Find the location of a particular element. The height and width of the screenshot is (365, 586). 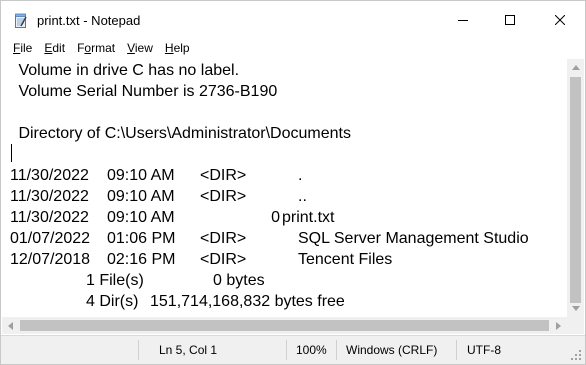

notepad-icon is located at coordinates (21, 21).